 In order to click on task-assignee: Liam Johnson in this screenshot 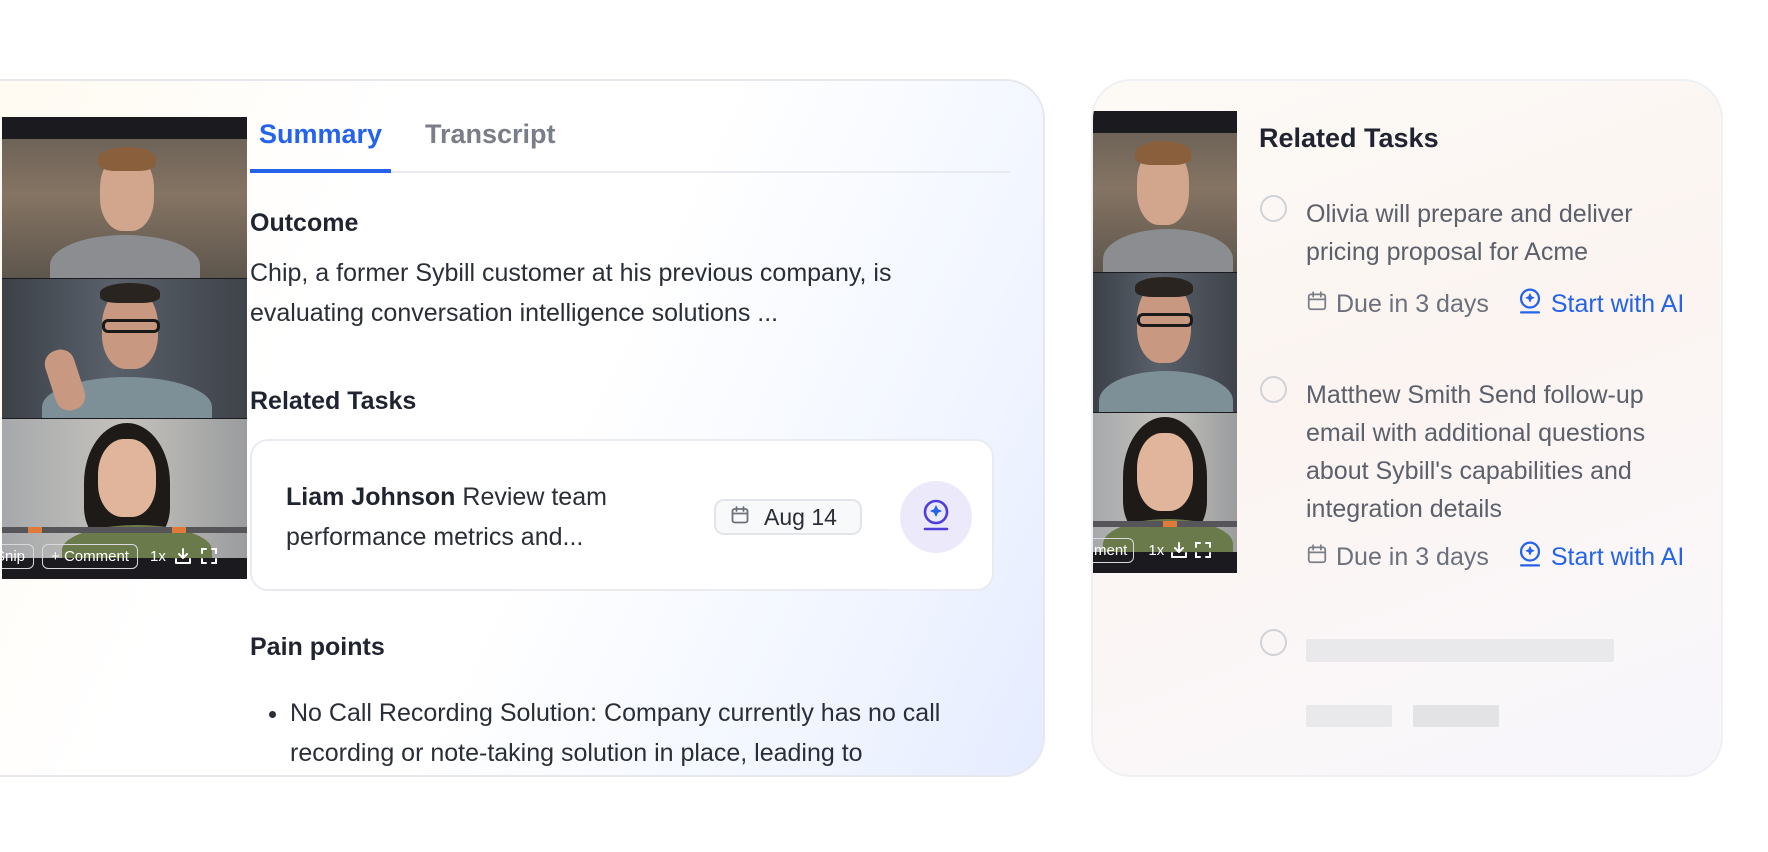, I will do `click(371, 497)`.